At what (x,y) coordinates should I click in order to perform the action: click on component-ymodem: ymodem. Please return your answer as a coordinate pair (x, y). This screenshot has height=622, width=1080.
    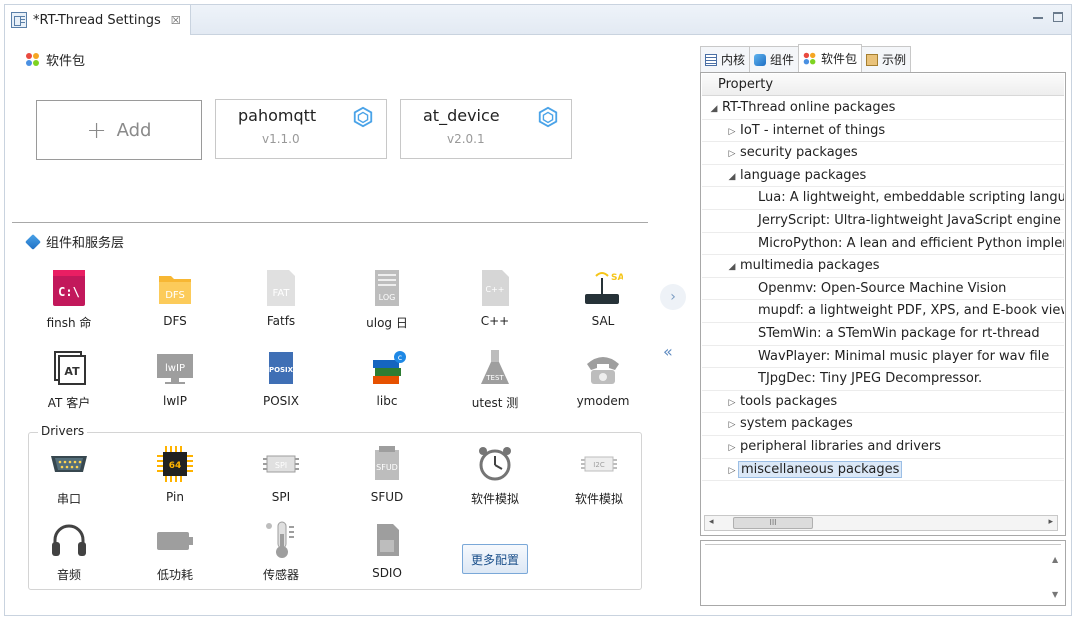
    Looking at the image, I should click on (603, 383).